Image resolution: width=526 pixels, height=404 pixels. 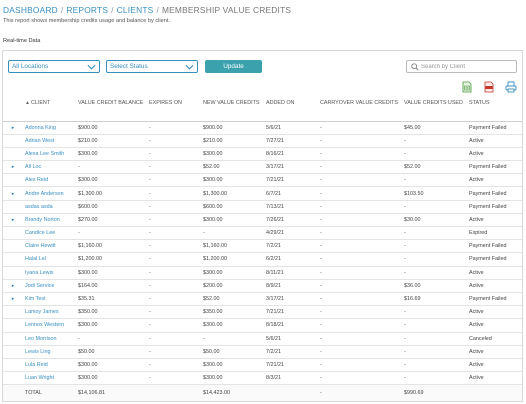 I want to click on breadcrumb-reports: REPORTS, so click(x=87, y=10).